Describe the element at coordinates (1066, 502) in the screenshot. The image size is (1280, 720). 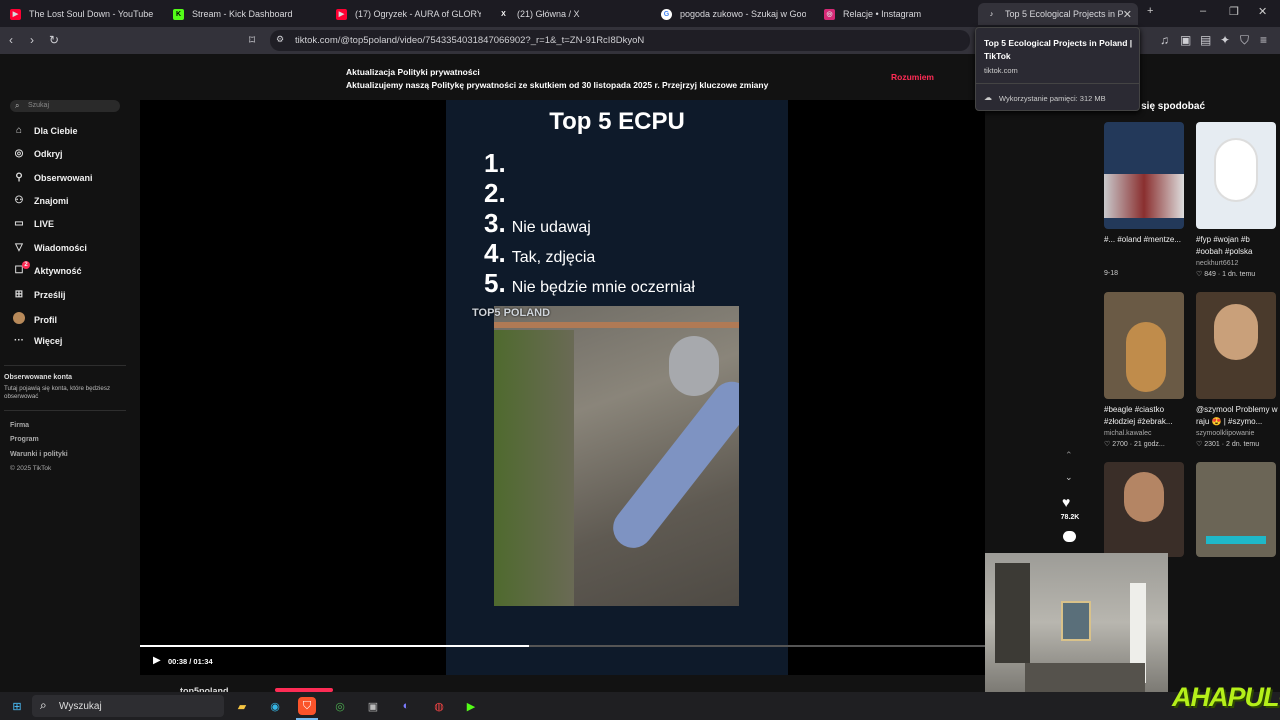
I see `heart-icon: ♥` at that location.